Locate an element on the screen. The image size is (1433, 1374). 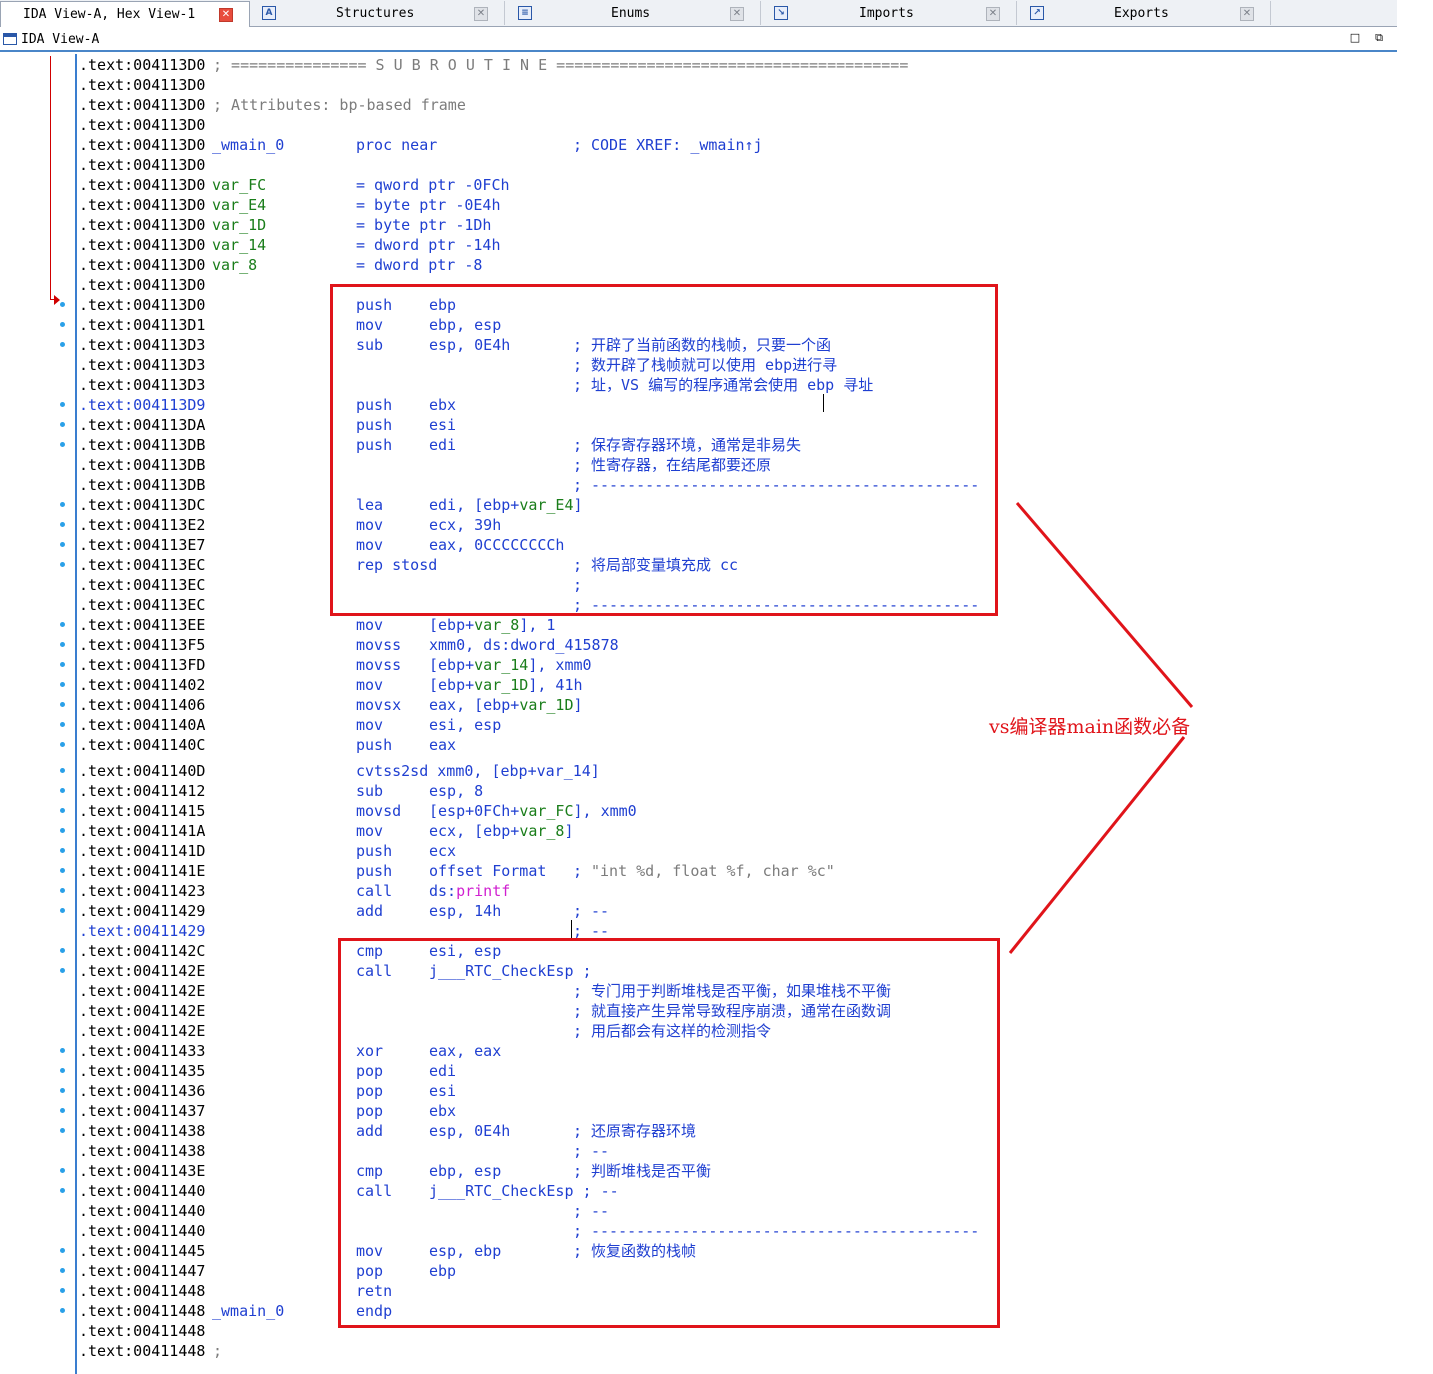
annotation-lines is located at coordinates (1101, 728).